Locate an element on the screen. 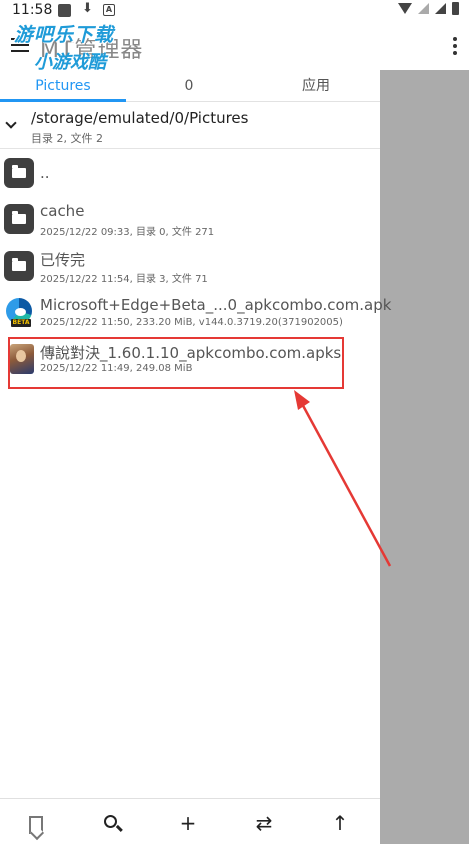 This screenshot has width=469, height=844. menu-icon is located at coordinates (20, 45).